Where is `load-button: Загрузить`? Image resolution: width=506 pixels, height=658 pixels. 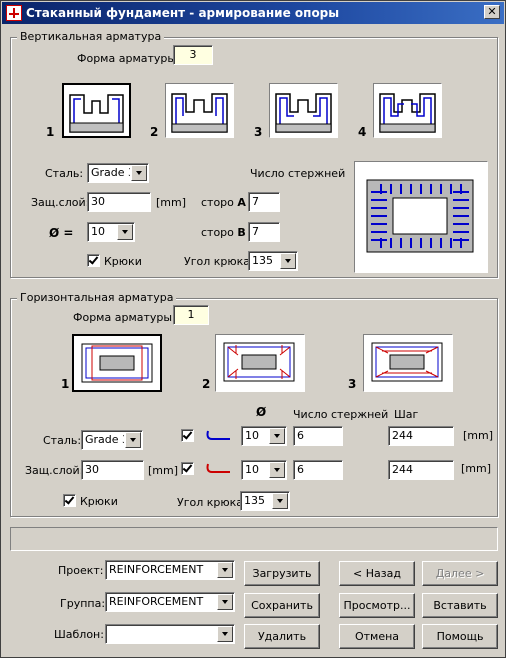 load-button: Загрузить is located at coordinates (282, 573).